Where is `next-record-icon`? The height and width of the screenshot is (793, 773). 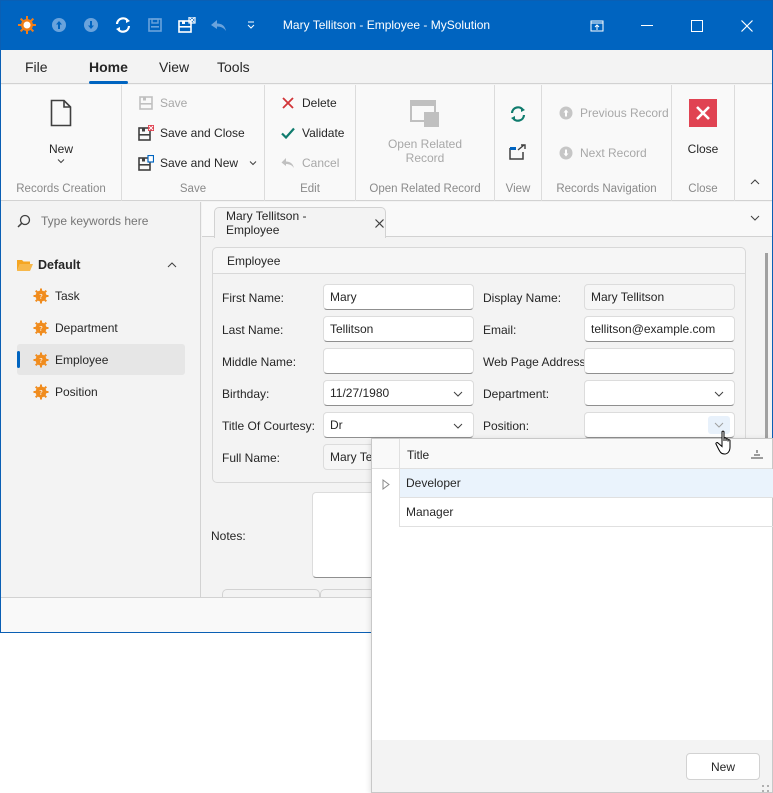 next-record-icon is located at coordinates (91, 25).